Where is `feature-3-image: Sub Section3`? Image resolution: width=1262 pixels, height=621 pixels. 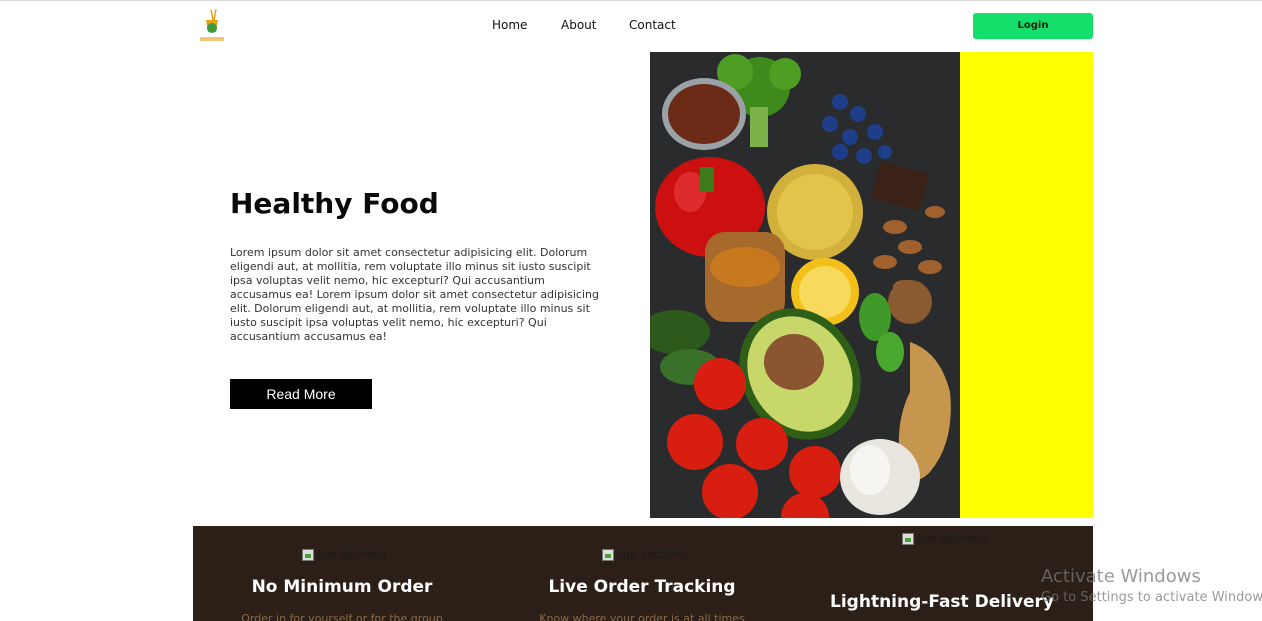
feature-3-image: Sub Section3 is located at coordinates (945, 538).